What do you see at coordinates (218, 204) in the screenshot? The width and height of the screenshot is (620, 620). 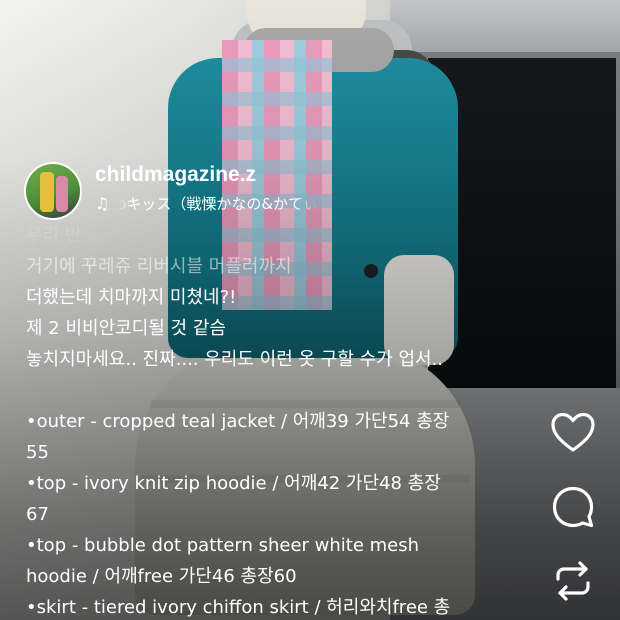 I see `music-title: ͻキッス（戦慄かなの&かてぃ` at bounding box center [218, 204].